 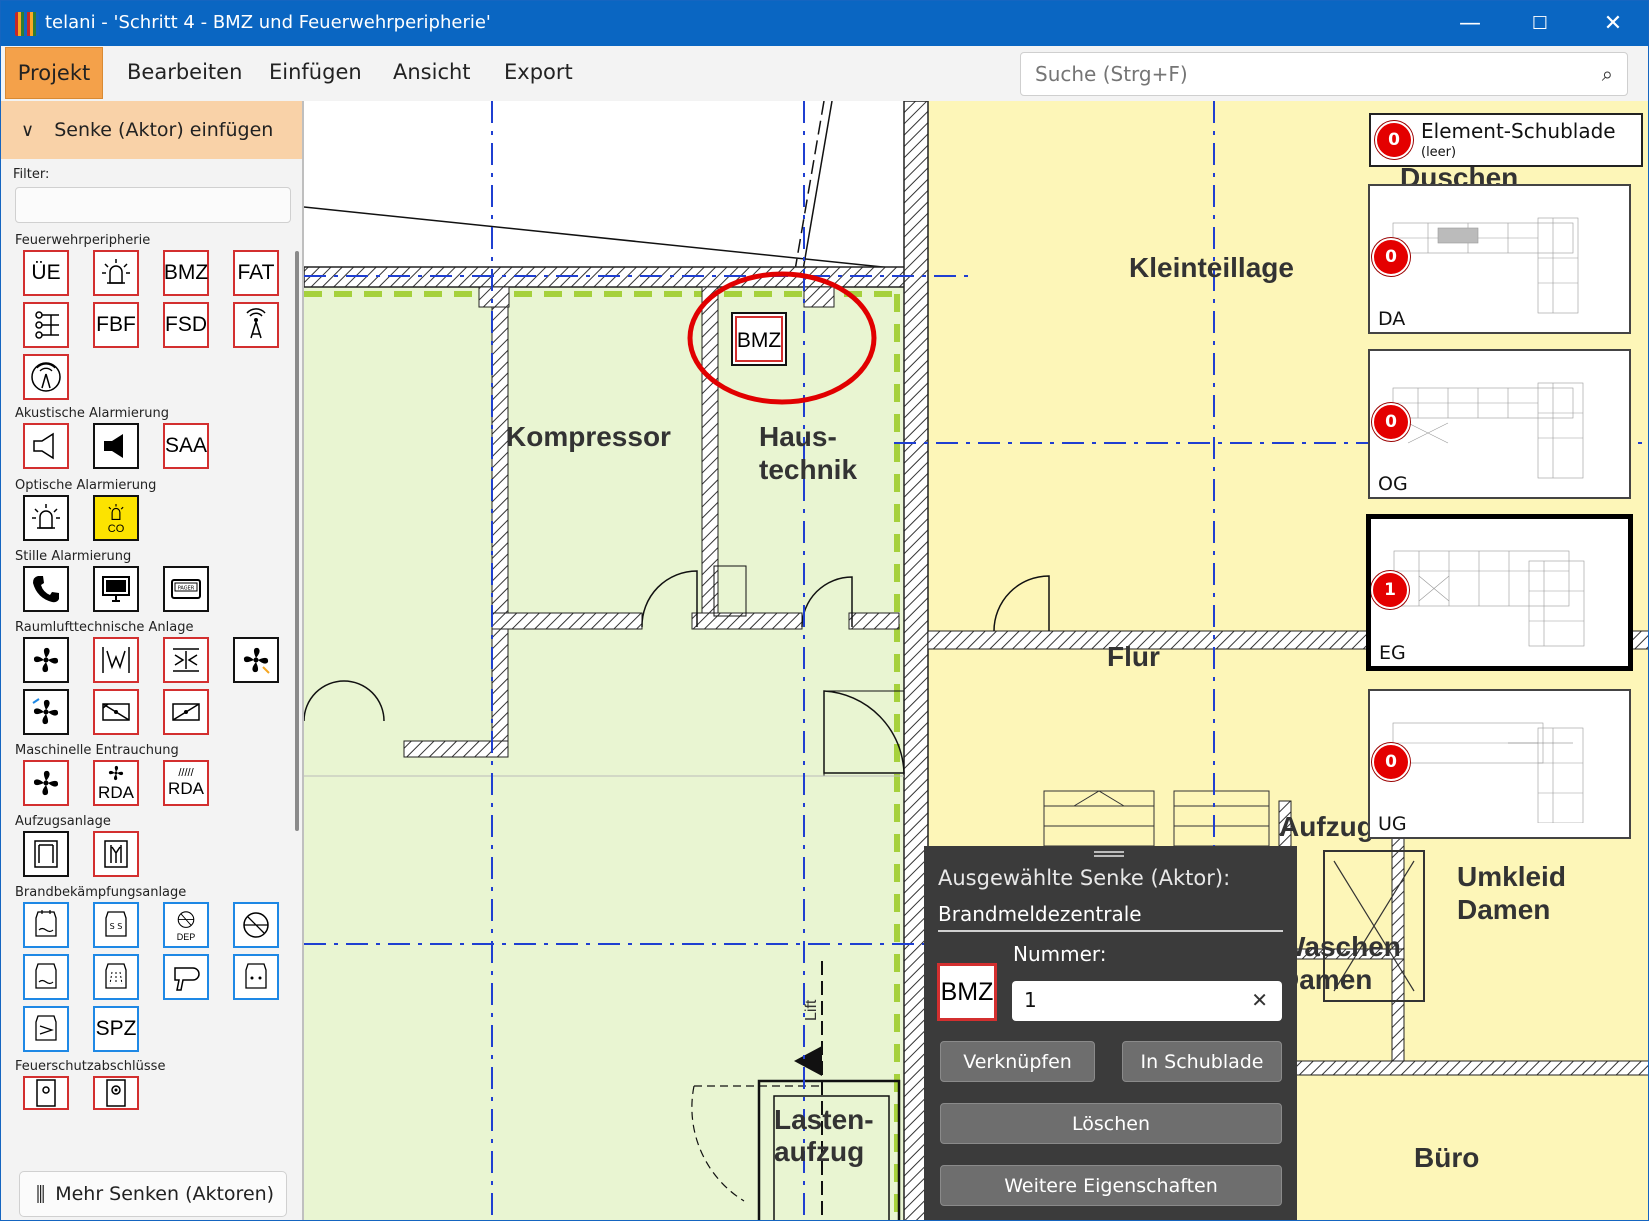 What do you see at coordinates (186, 925) in the screenshot?
I see `tile-dep: DEP` at bounding box center [186, 925].